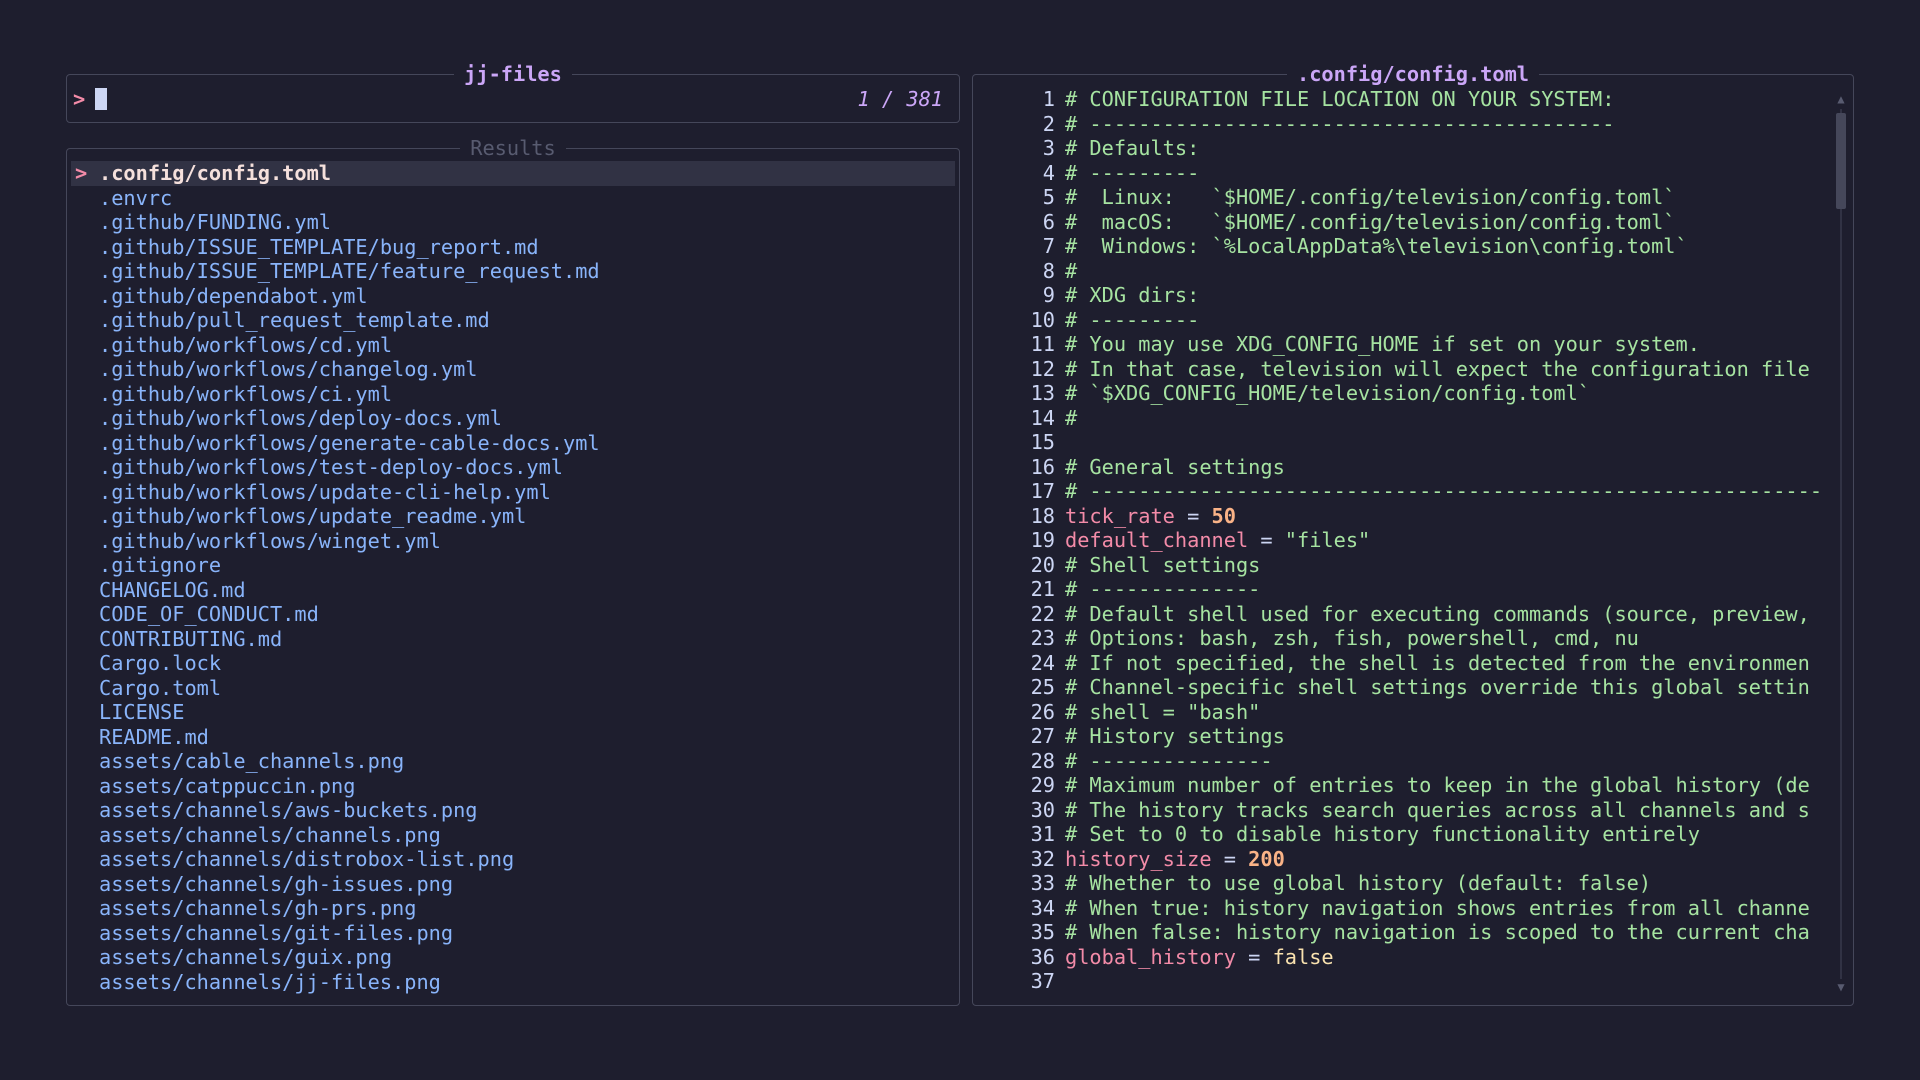 The width and height of the screenshot is (1920, 1080). Describe the element at coordinates (513, 590) in the screenshot. I see `result-item: CHANGELOG.md` at that location.